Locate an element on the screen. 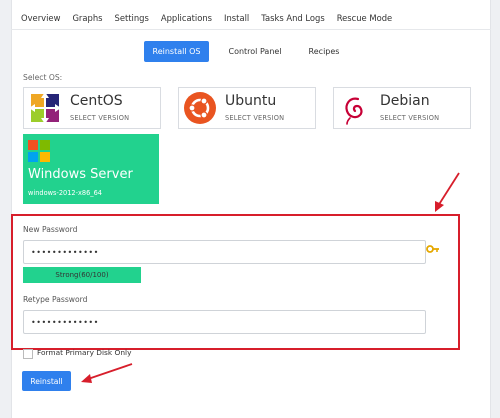 This screenshot has width=500, height=418. tab-install: Install is located at coordinates (237, 19).